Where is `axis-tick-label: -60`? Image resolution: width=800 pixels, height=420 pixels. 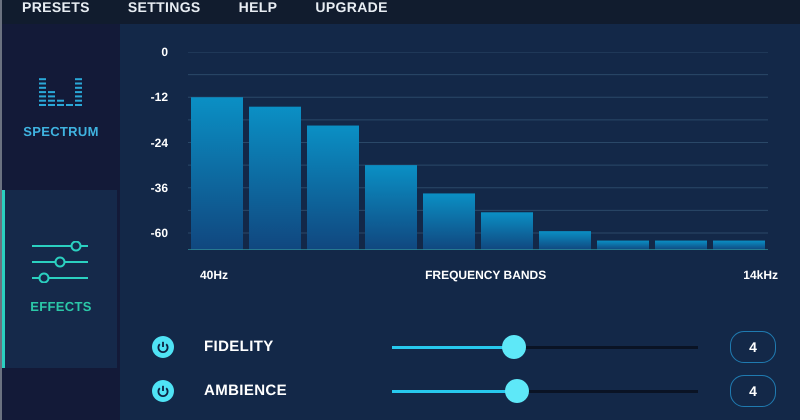 axis-tick-label: -60 is located at coordinates (159, 233).